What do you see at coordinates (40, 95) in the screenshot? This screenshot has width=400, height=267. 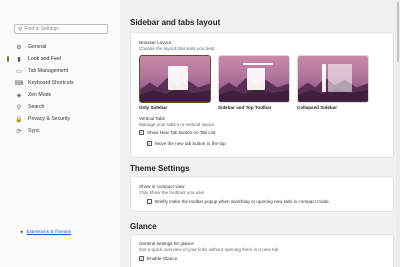 I see `sidebar-item-label: Zen Mods` at bounding box center [40, 95].